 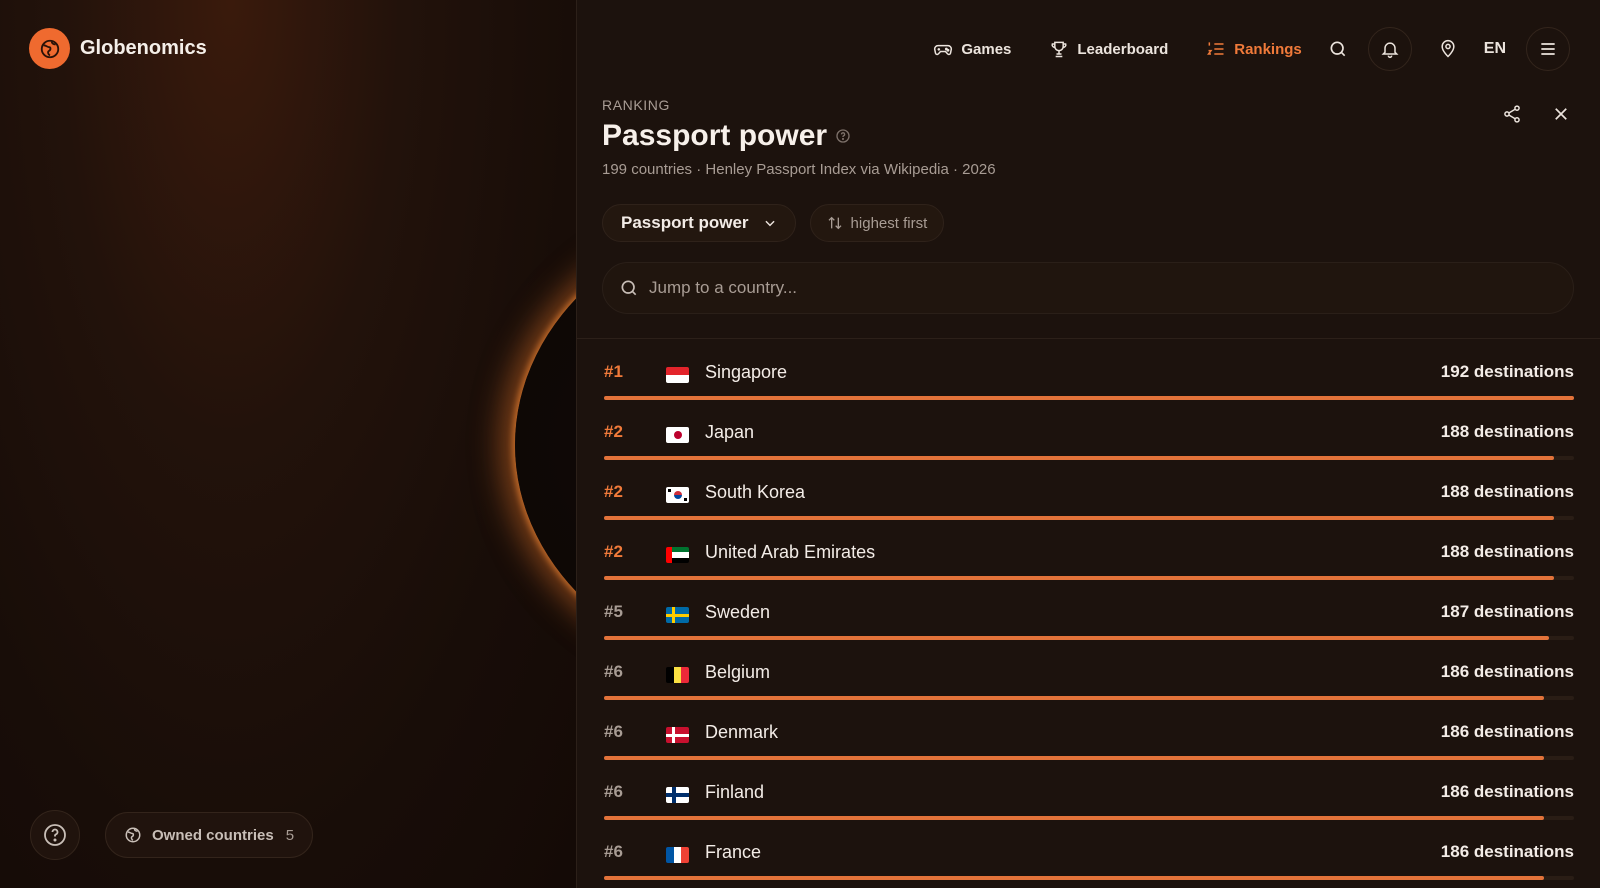 I want to click on country-search-input, so click(x=1111, y=288).